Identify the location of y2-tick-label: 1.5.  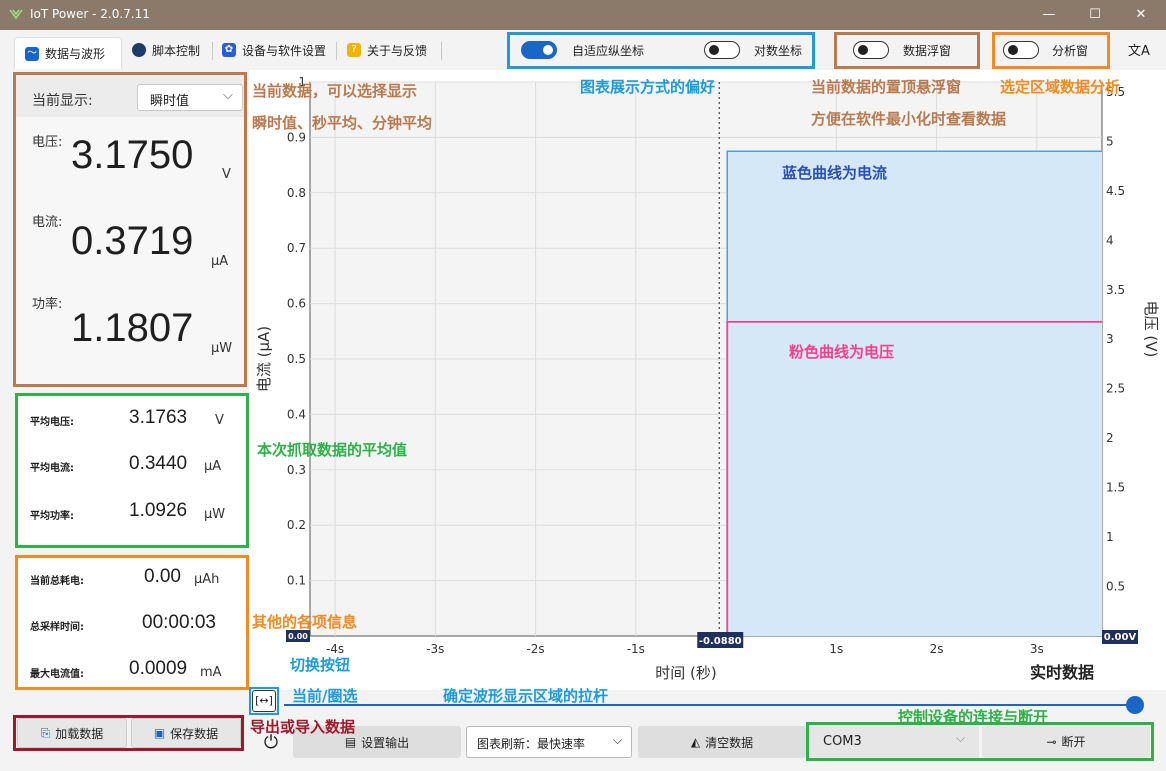
(1115, 488).